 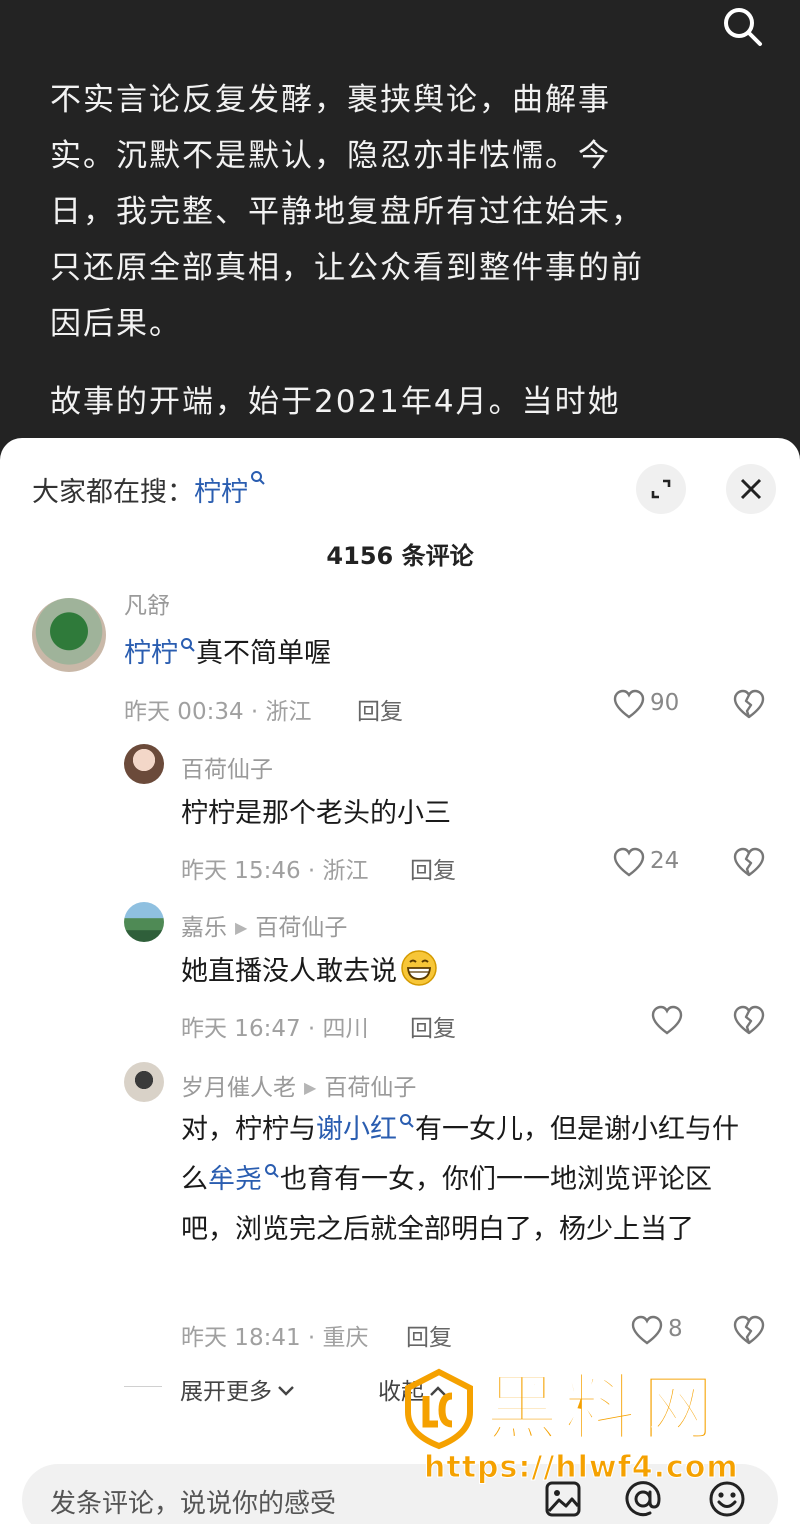 I want to click on reply-item: 百荷仙子 柠柠是那个老头的小三 昨天 15:46 · 浙江 回复 24, so click(x=400, y=818).